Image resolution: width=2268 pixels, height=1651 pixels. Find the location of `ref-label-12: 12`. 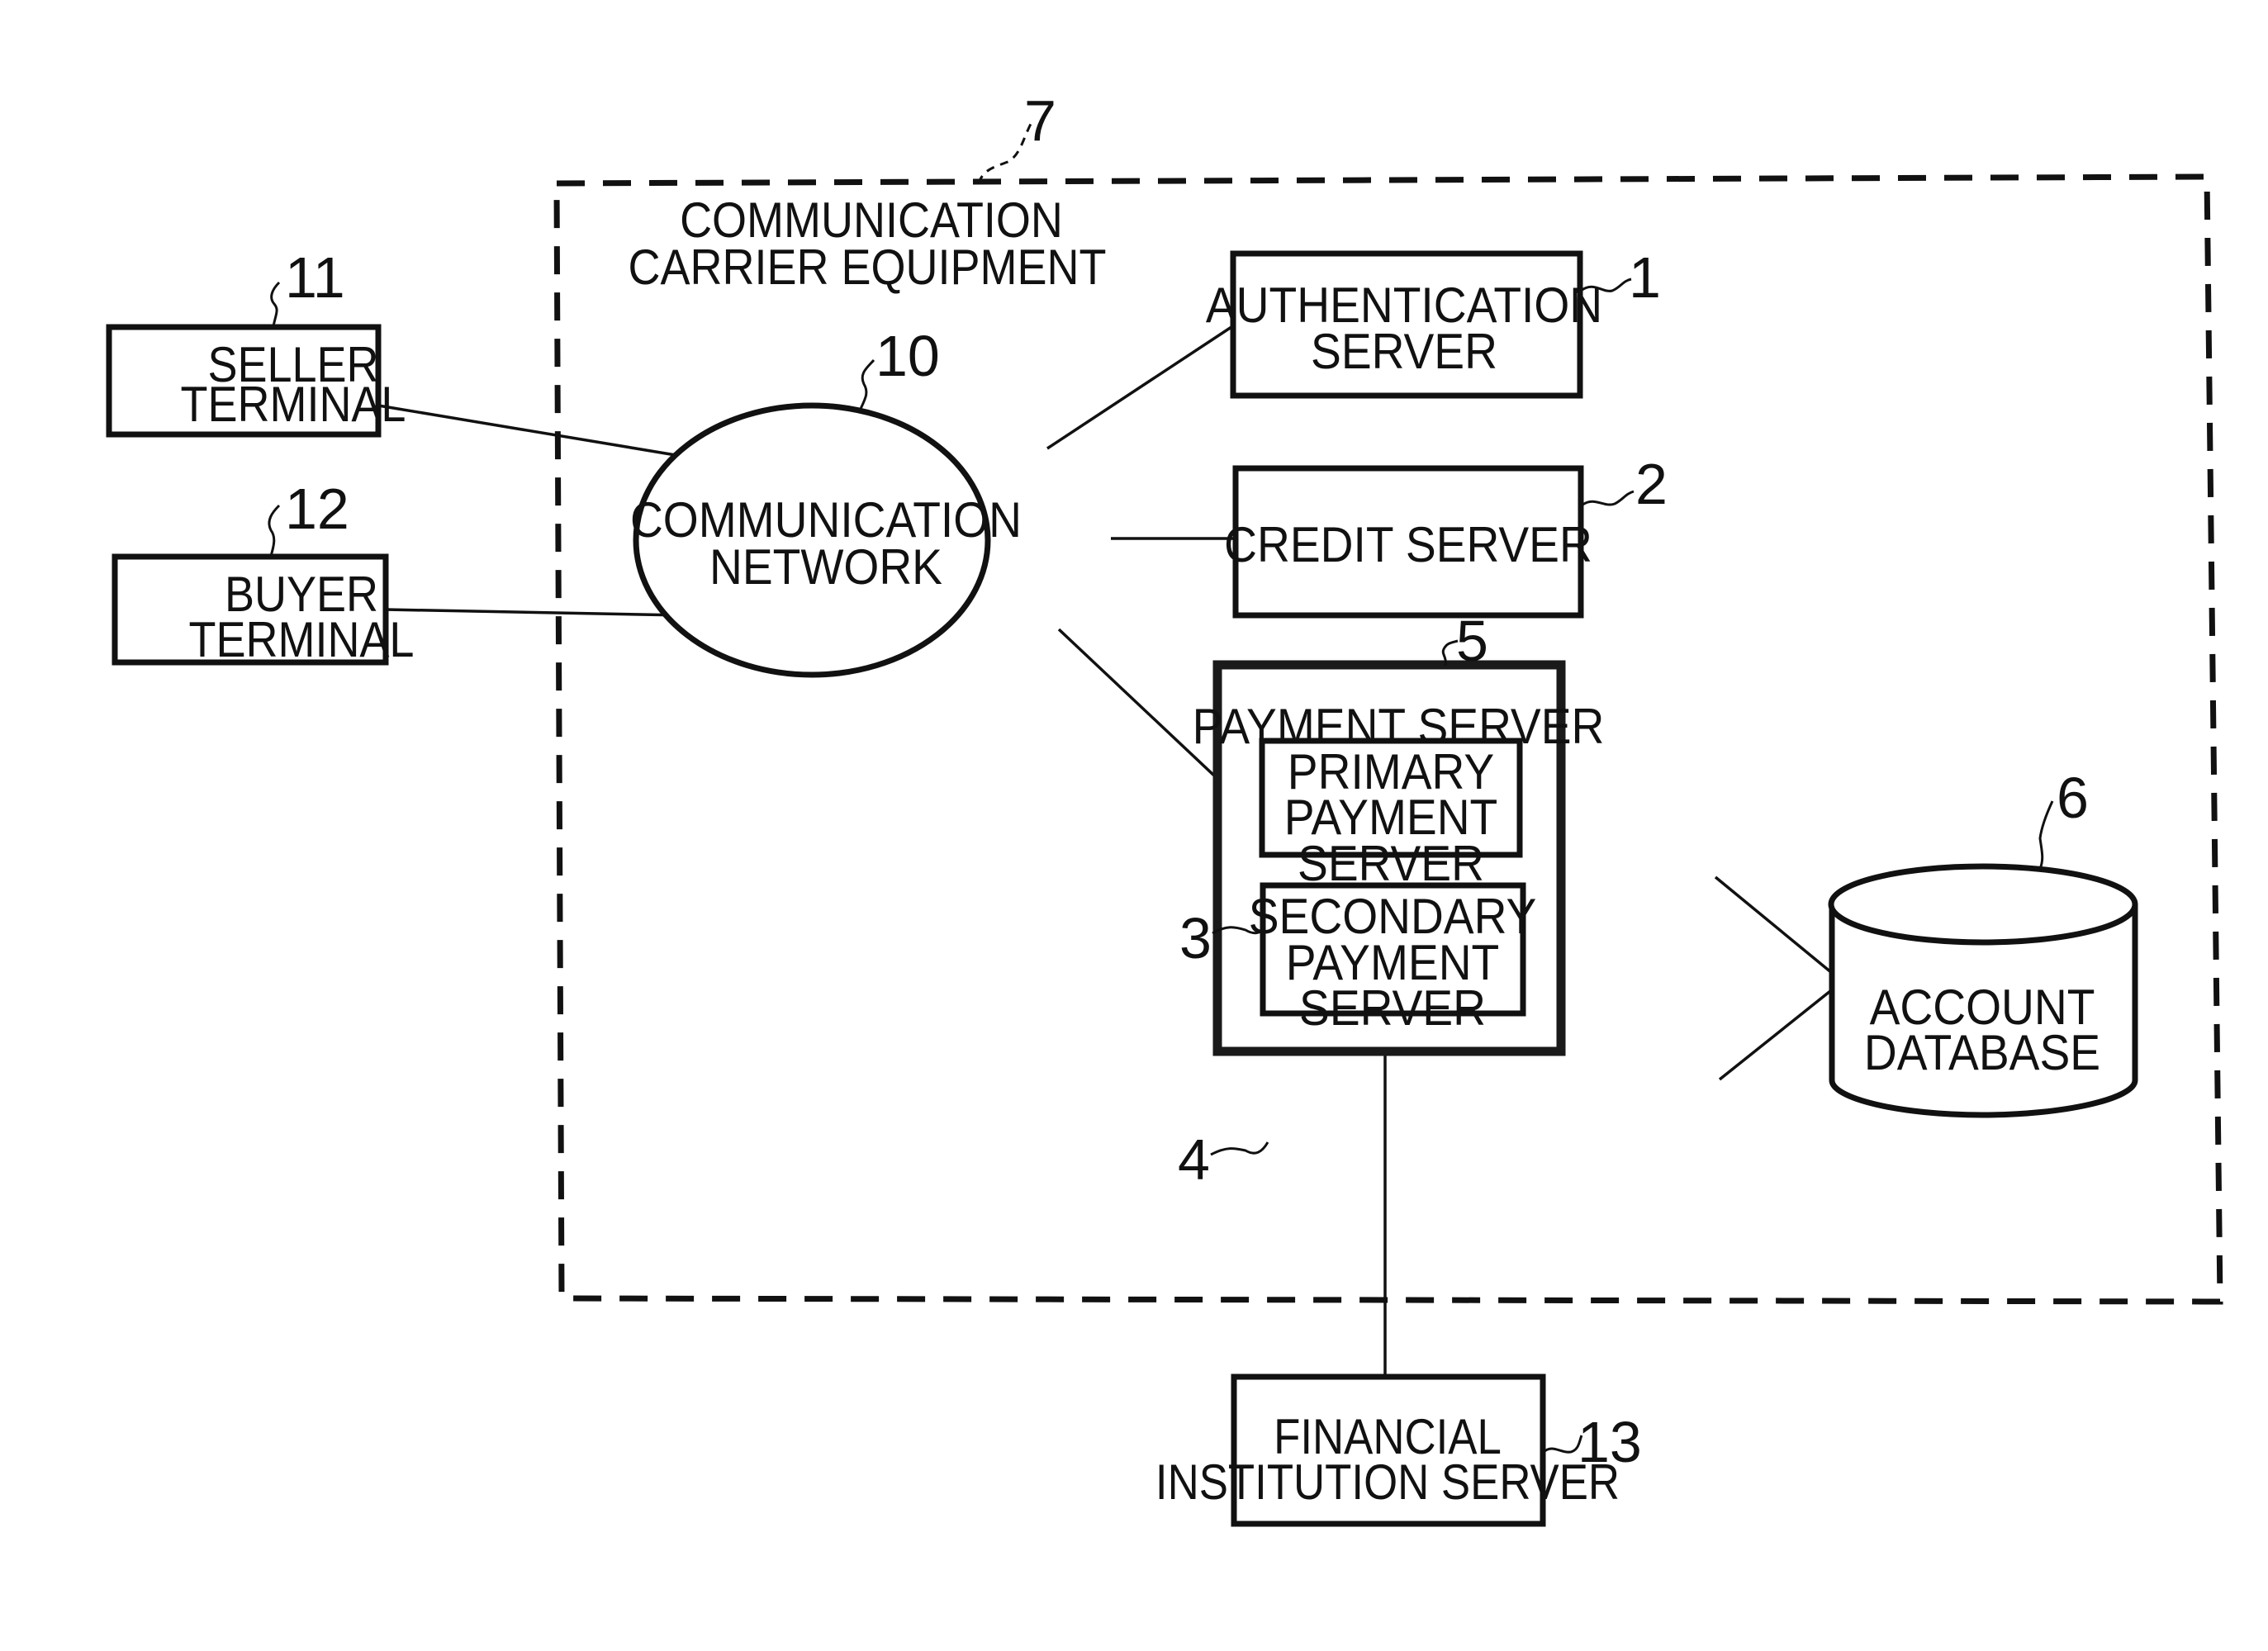

ref-label-12: 12 is located at coordinates (317, 509).